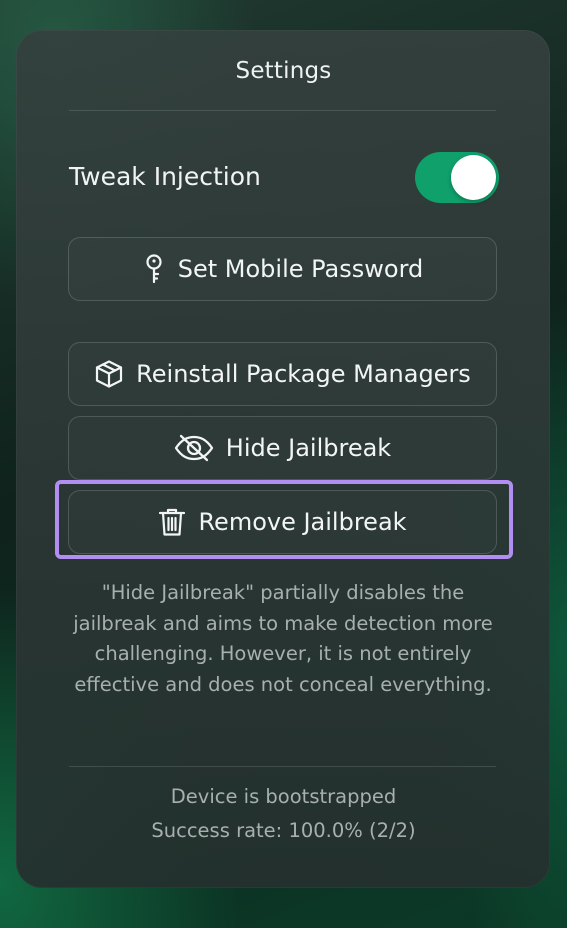 The height and width of the screenshot is (928, 567). What do you see at coordinates (283, 71) in the screenshot?
I see `page-title: Settings` at bounding box center [283, 71].